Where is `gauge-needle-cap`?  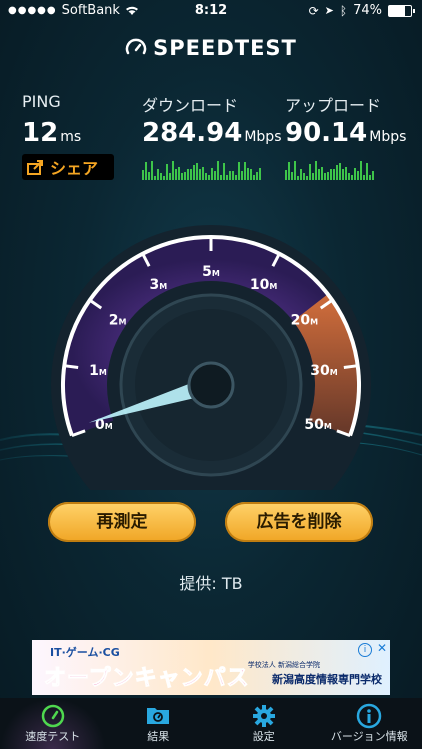
gauge-needle-cap is located at coordinates (211, 385).